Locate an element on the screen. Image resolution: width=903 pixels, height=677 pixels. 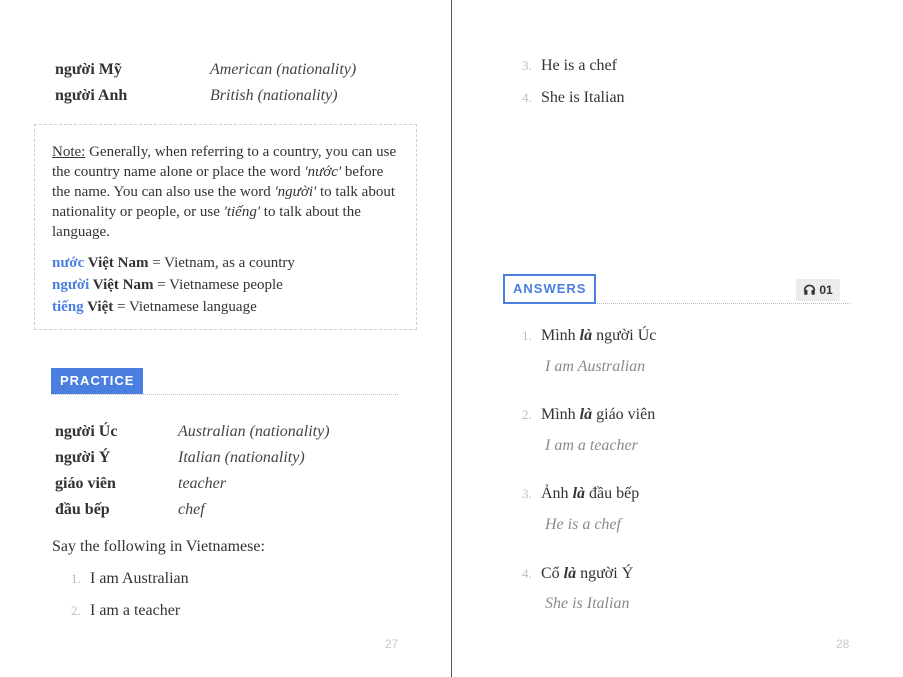
section-divider is located at coordinates (224, 394).